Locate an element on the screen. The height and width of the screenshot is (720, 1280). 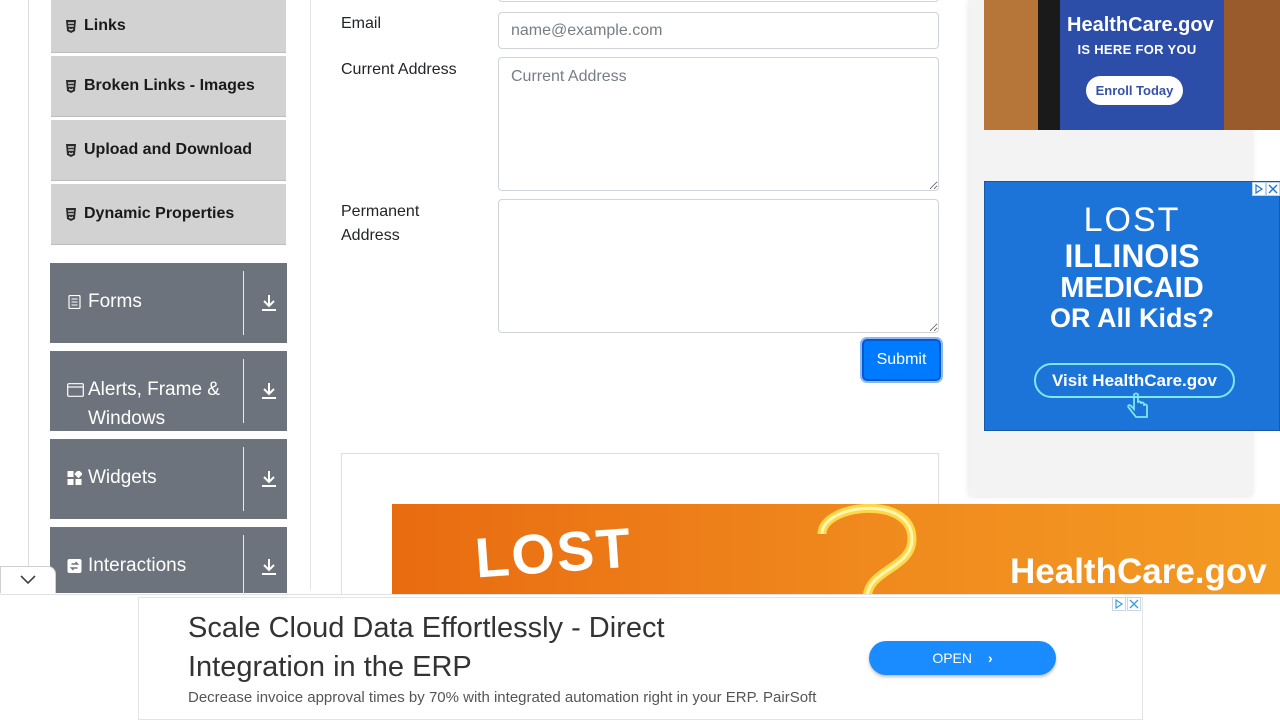
bottom-ad-choices-icon is located at coordinates (1119, 604).